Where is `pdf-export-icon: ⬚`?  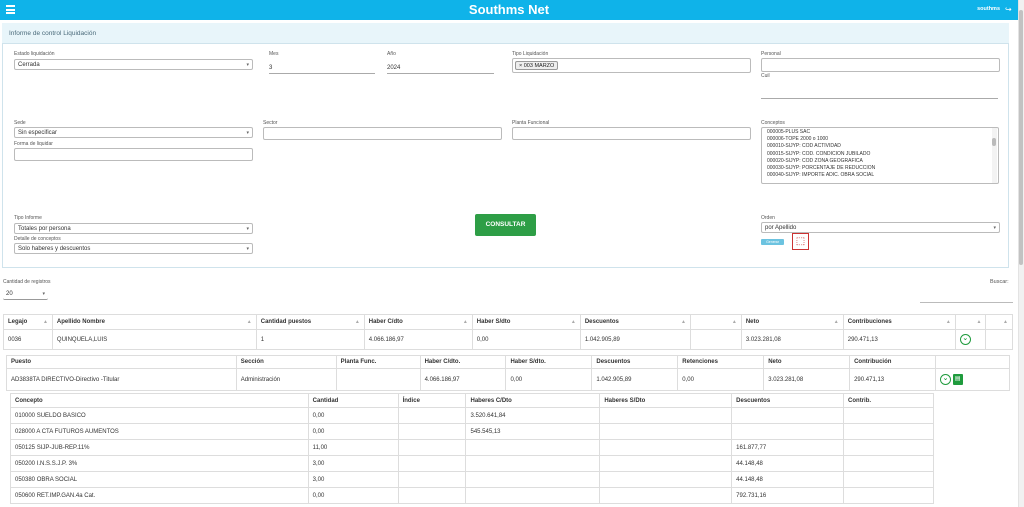 pdf-export-icon: ⬚ is located at coordinates (800, 241).